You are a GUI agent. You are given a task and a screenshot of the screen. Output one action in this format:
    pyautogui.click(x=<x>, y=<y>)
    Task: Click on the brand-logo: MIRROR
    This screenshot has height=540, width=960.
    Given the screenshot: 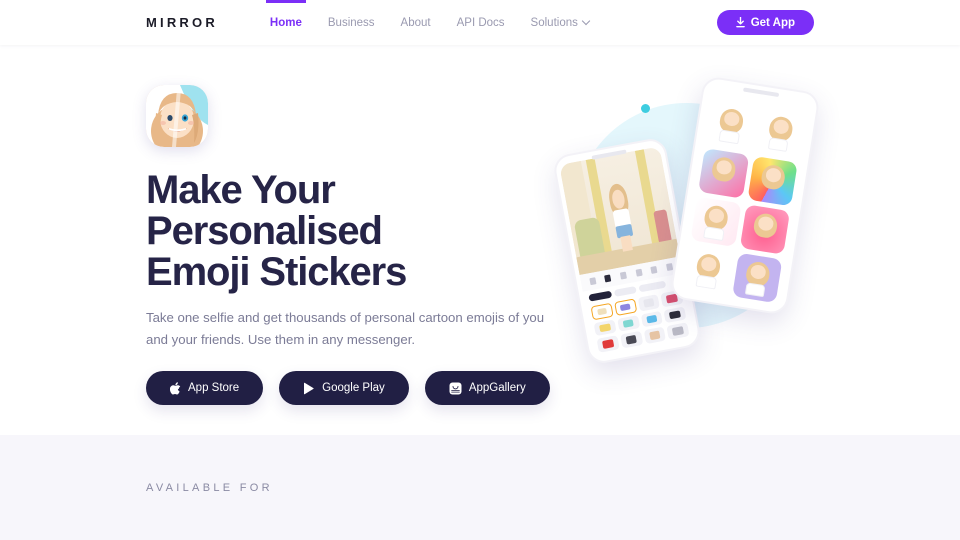 What is the action you would take?
    pyautogui.click(x=182, y=22)
    